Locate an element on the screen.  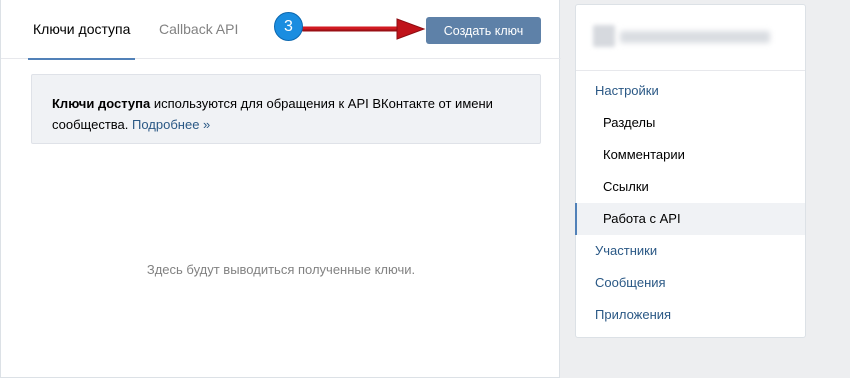
sidebar-item-members: Участники is located at coordinates (690, 251).